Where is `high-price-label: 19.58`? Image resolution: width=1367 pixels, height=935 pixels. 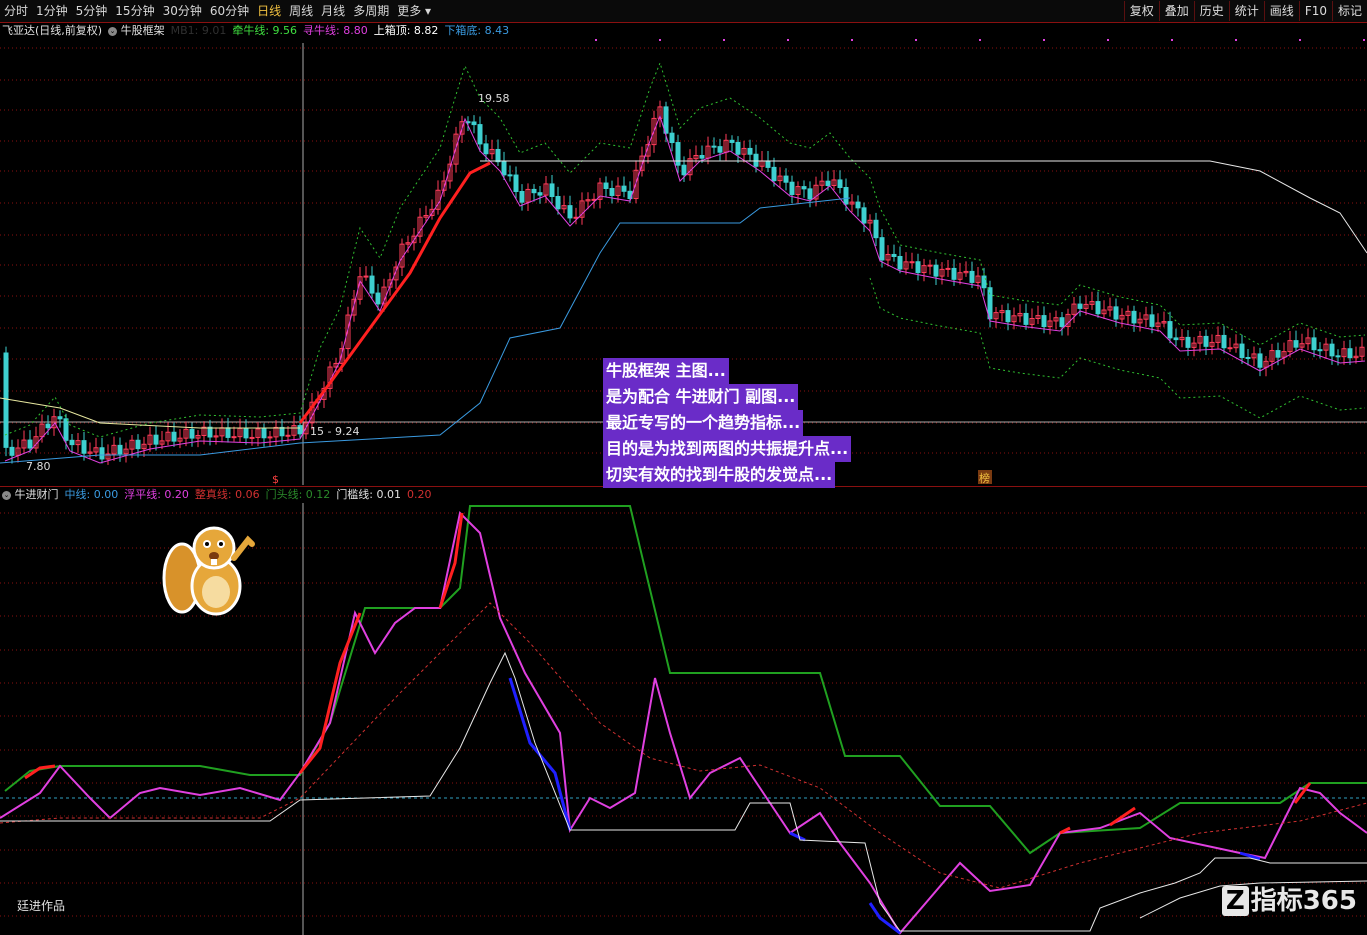 high-price-label: 19.58 is located at coordinates (494, 98).